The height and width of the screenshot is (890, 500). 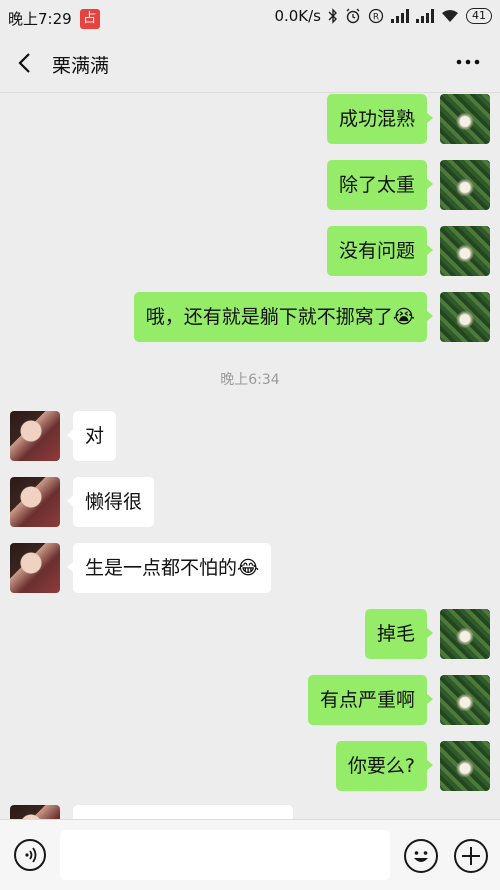 I want to click on emoji-button, so click(x=421, y=856).